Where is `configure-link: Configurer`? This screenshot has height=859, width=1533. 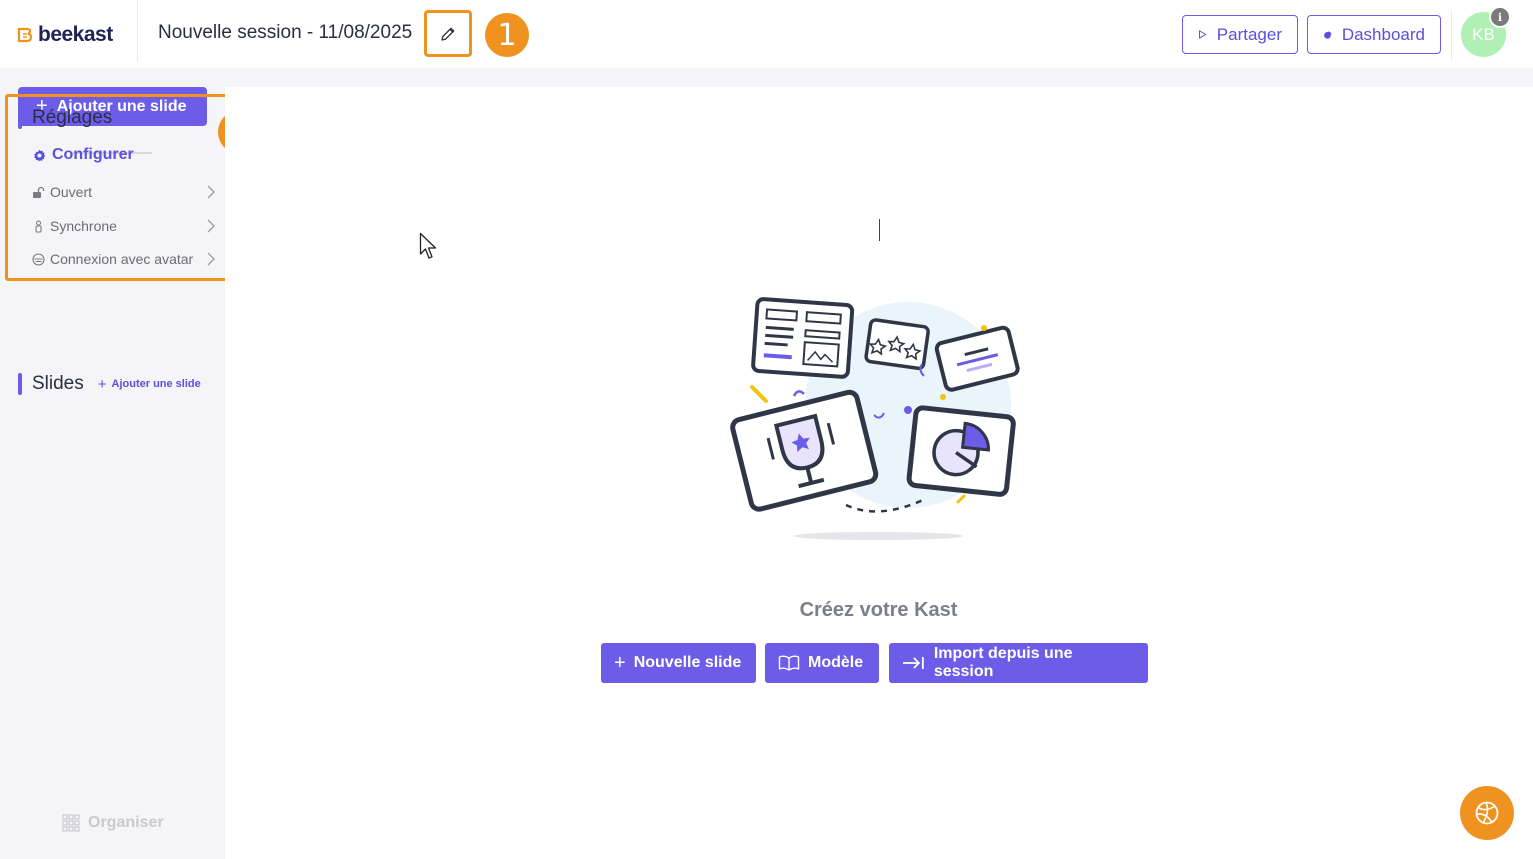 configure-link: Configurer is located at coordinates (83, 155).